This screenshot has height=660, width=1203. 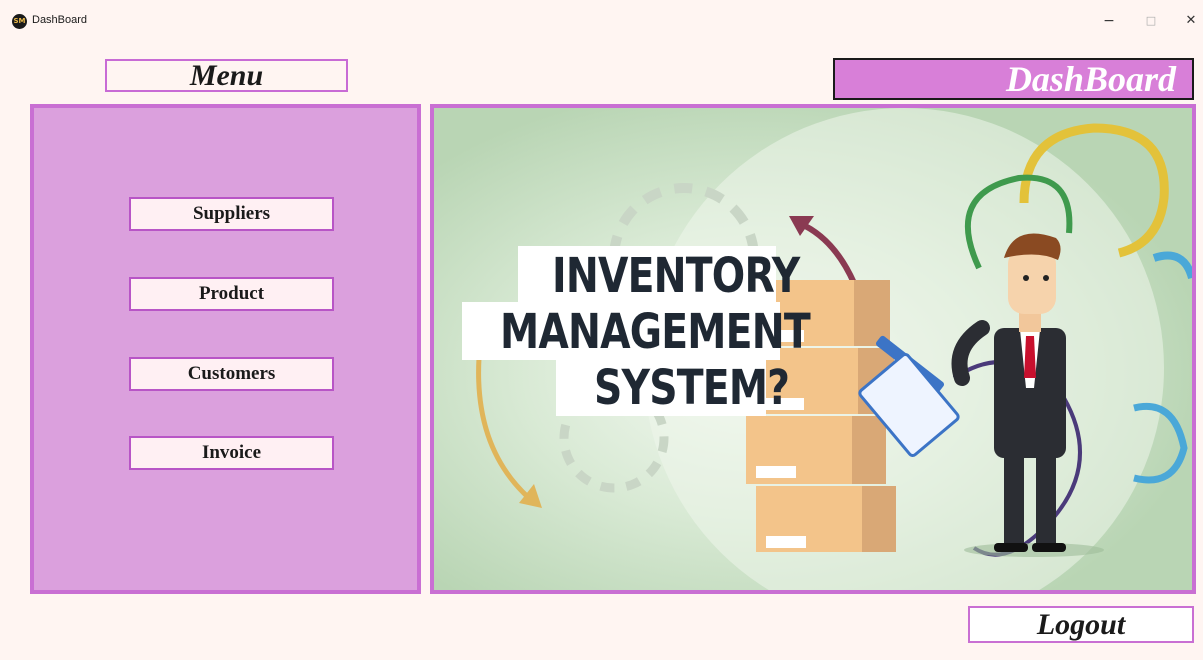 What do you see at coordinates (1081, 624) in the screenshot?
I see `logout-button: Logout` at bounding box center [1081, 624].